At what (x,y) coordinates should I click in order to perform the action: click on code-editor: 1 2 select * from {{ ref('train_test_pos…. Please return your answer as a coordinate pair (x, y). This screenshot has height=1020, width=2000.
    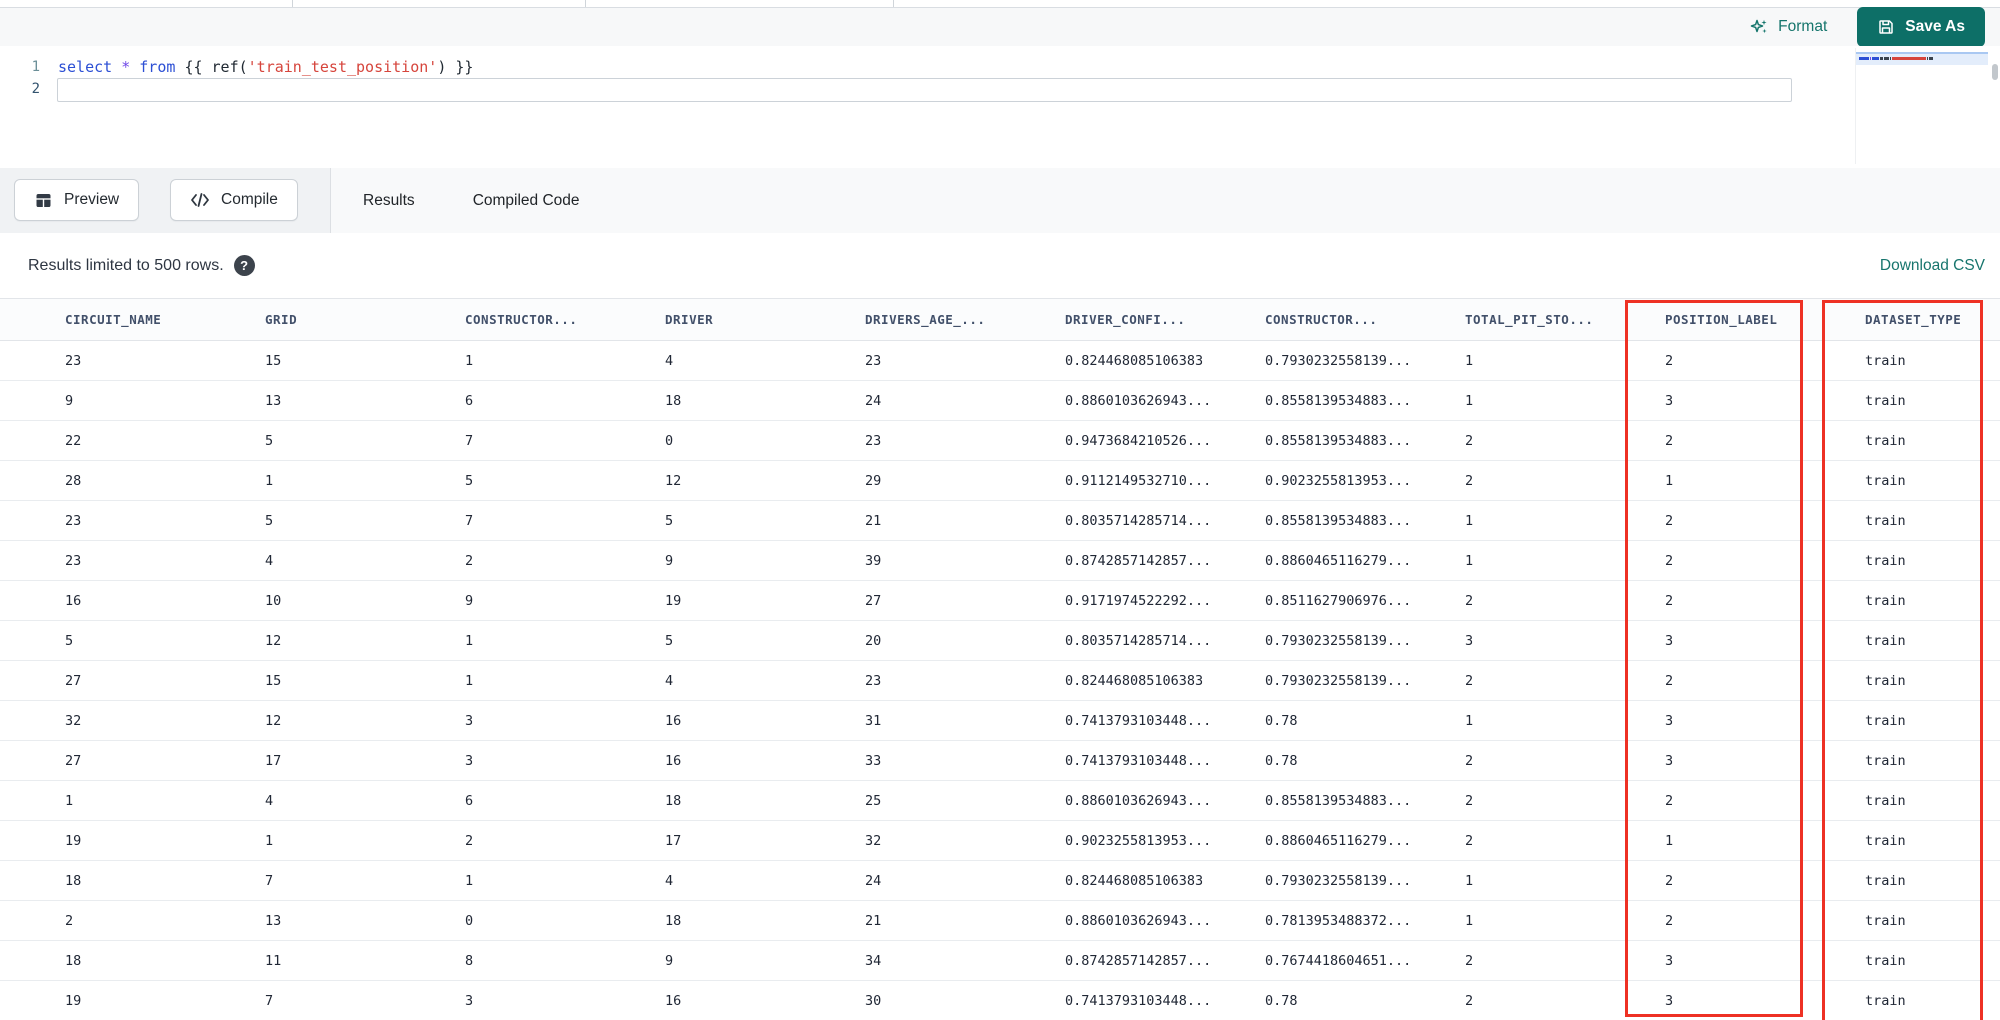
    Looking at the image, I should click on (1000, 107).